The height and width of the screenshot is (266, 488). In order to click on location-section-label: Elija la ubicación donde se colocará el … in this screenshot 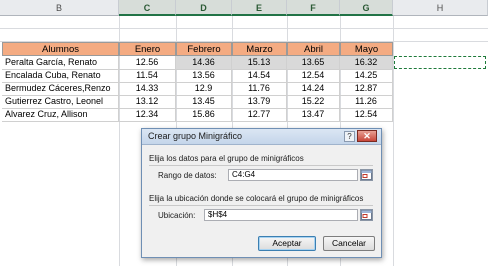, I will do `click(256, 198)`.